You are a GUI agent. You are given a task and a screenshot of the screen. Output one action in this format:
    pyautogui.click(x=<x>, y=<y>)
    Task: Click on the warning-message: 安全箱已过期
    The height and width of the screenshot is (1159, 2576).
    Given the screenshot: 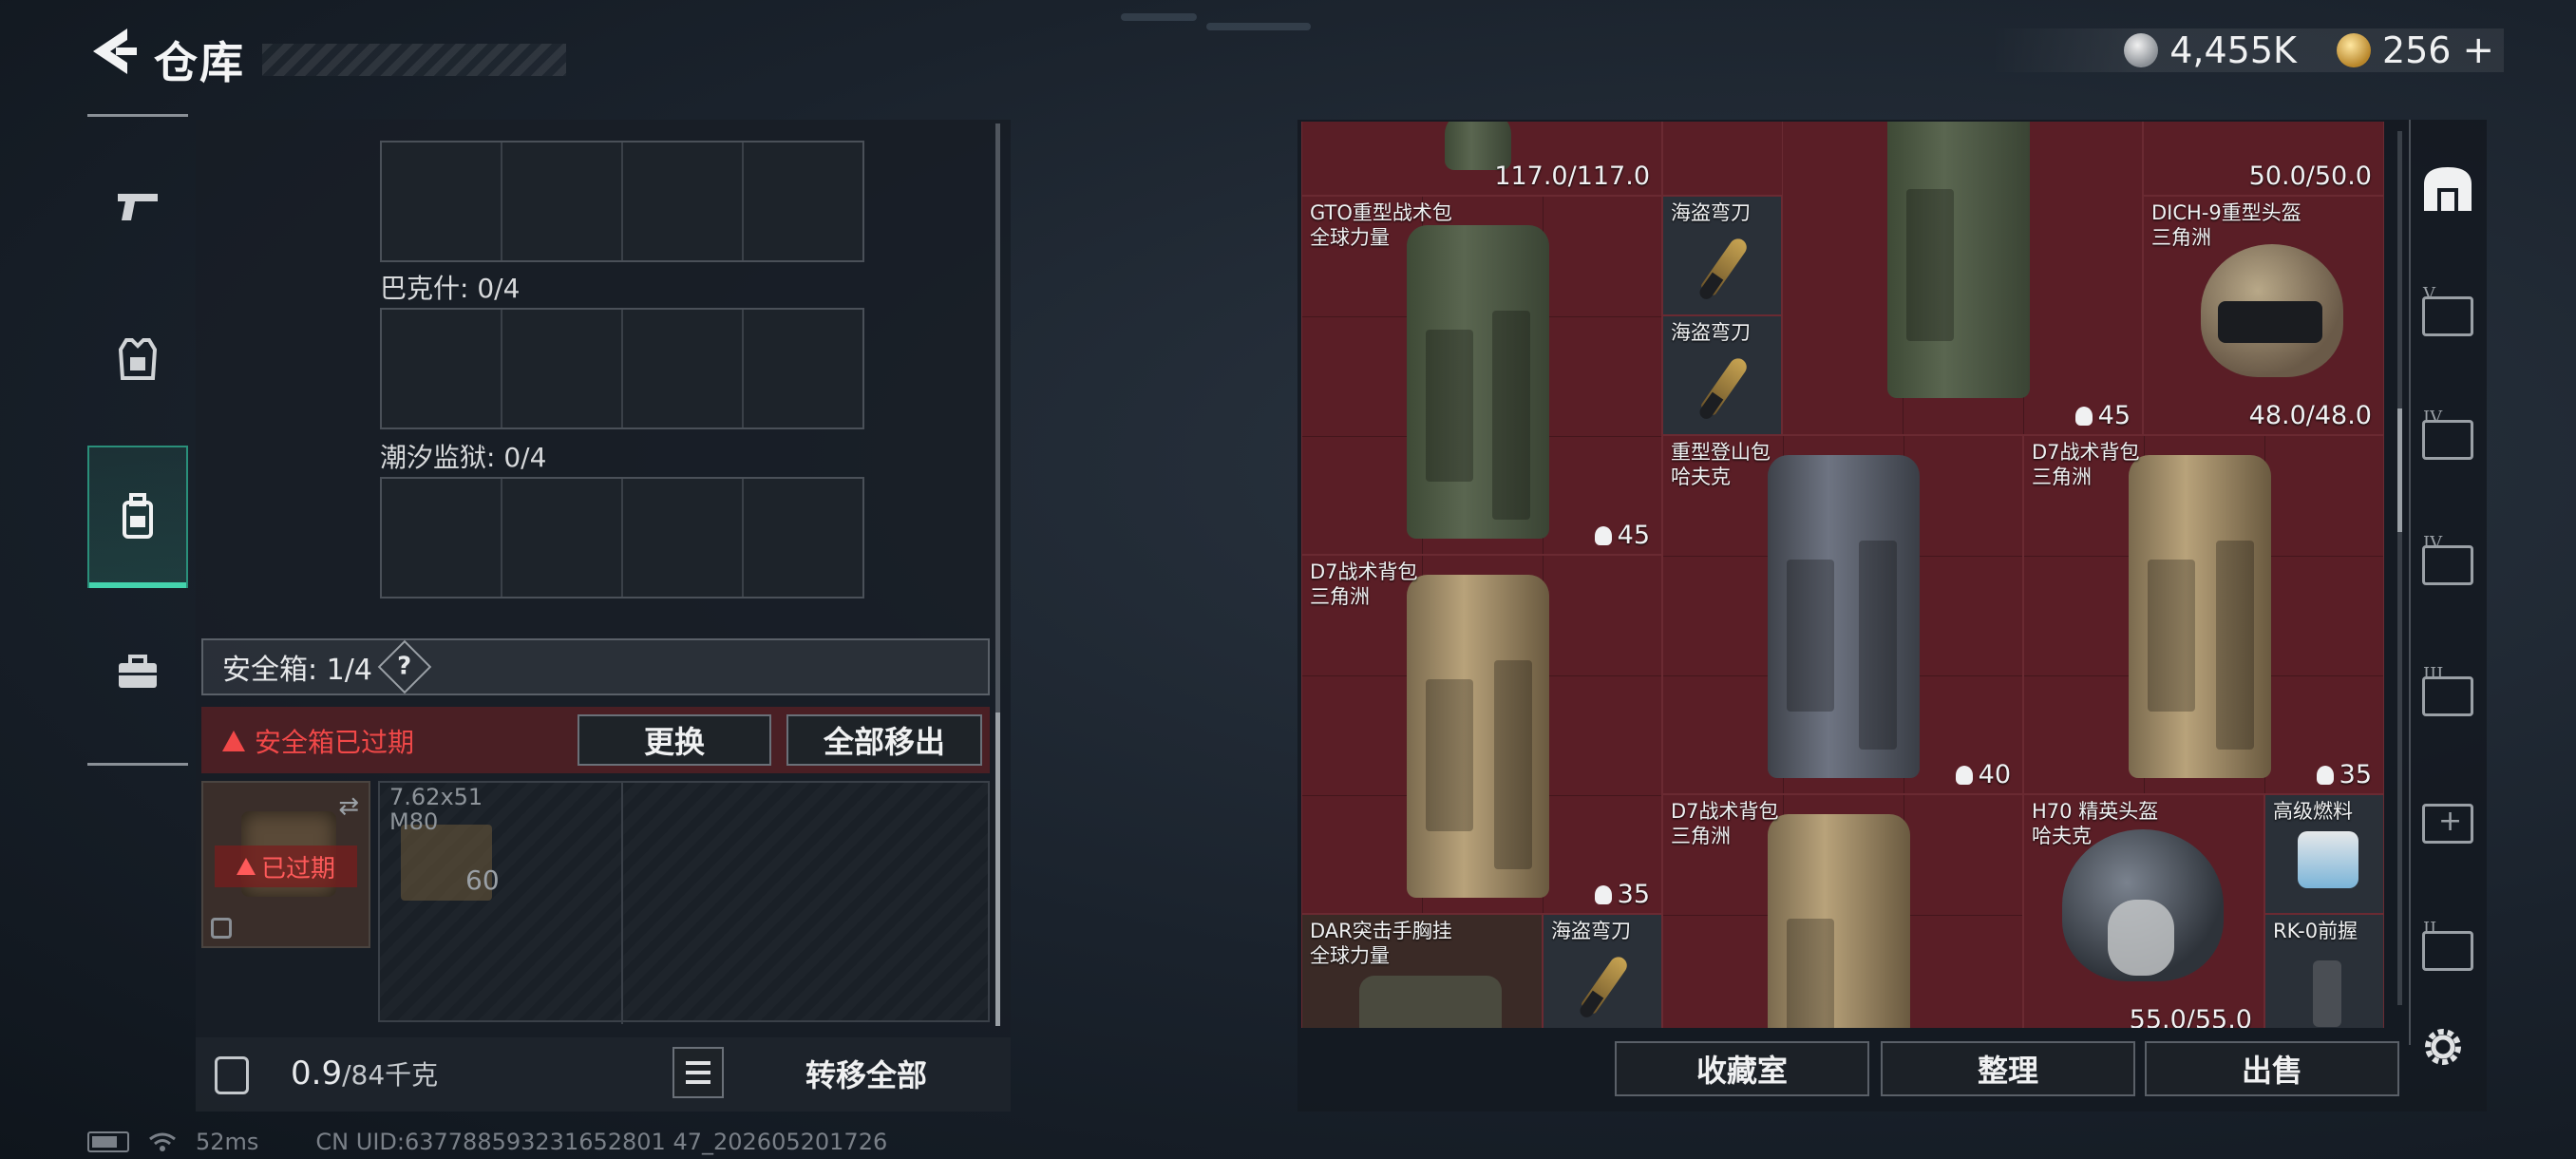 What is the action you would take?
    pyautogui.click(x=318, y=741)
    